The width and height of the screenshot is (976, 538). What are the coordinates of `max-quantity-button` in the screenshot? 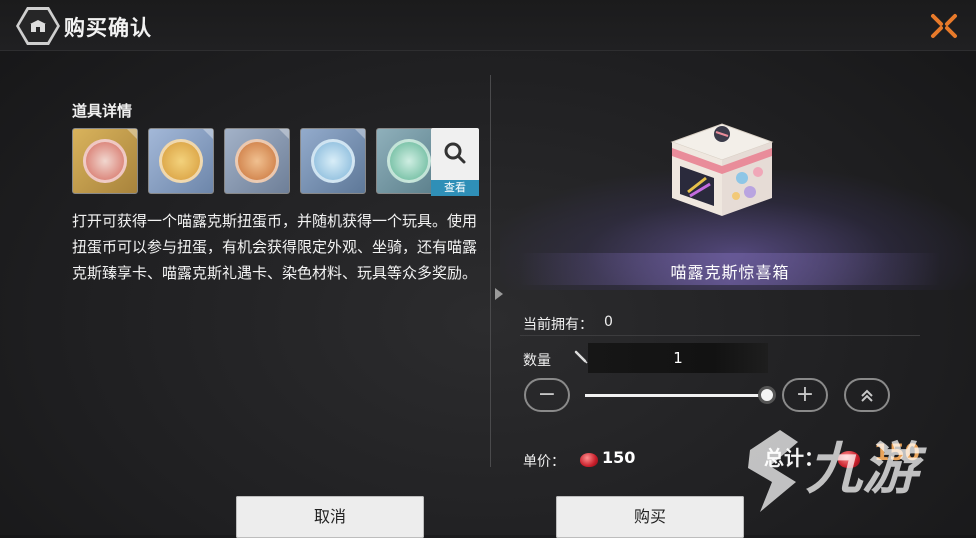 It's located at (867, 395).